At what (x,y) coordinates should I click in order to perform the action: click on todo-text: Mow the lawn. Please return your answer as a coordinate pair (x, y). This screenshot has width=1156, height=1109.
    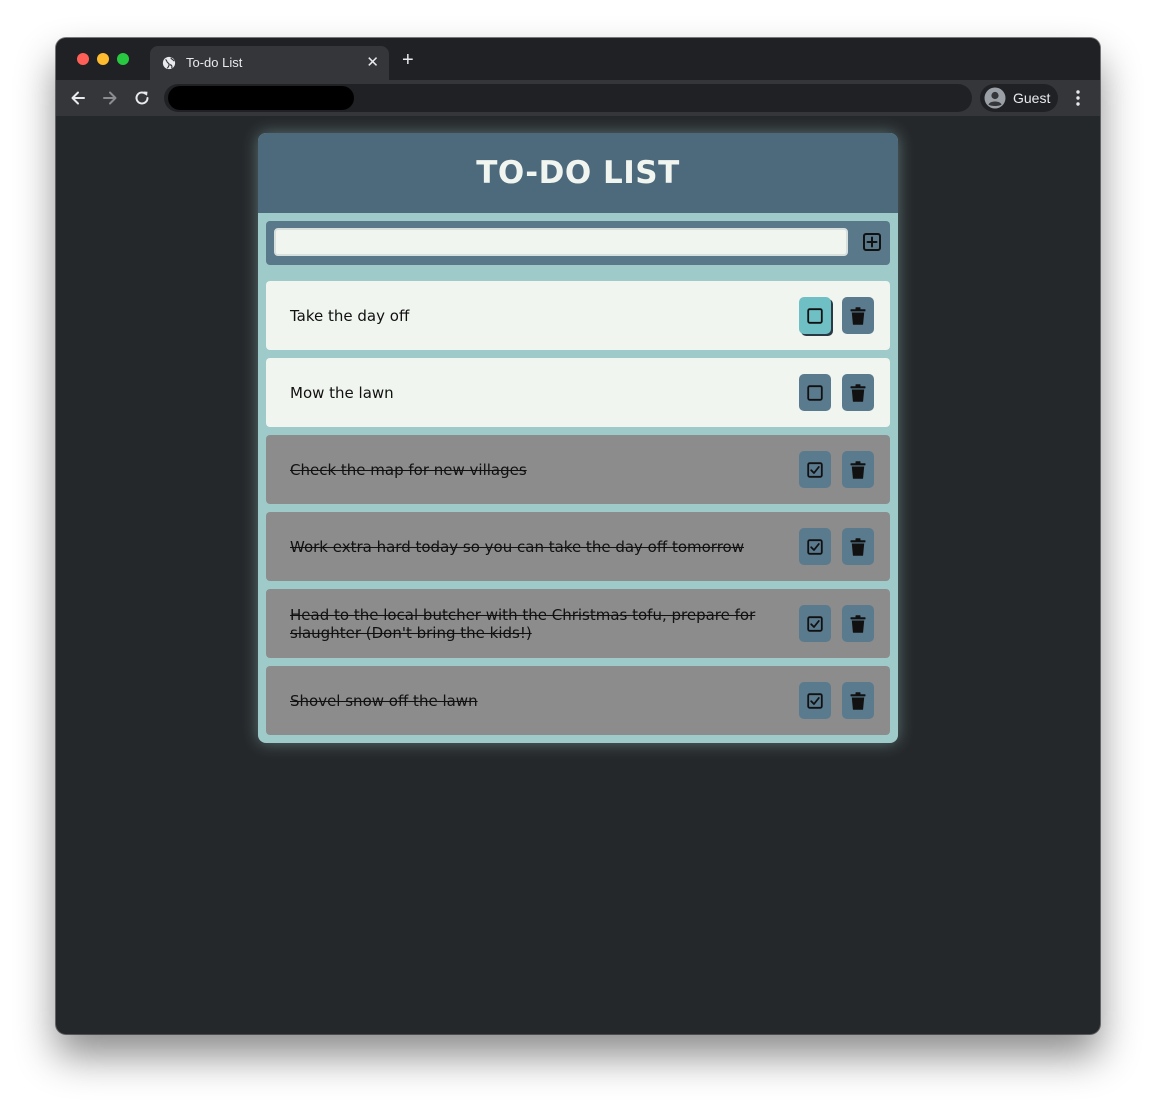
    Looking at the image, I should click on (342, 392).